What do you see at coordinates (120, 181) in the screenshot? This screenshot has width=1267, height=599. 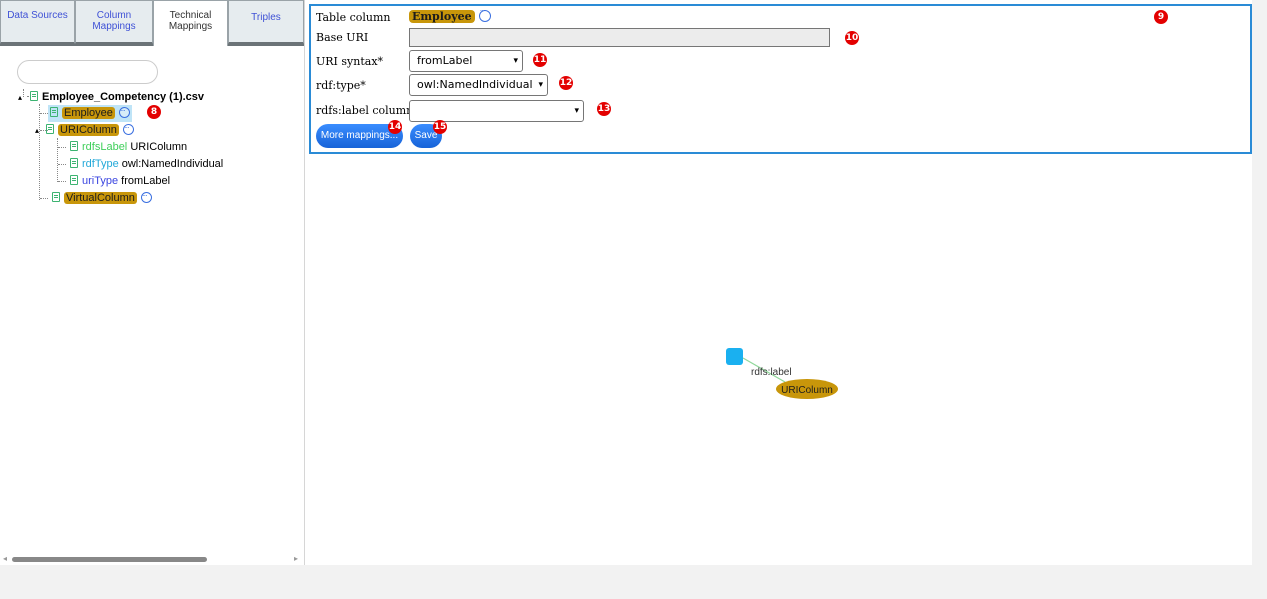 I see `tree-item-uritype: uriType fromLabel` at bounding box center [120, 181].